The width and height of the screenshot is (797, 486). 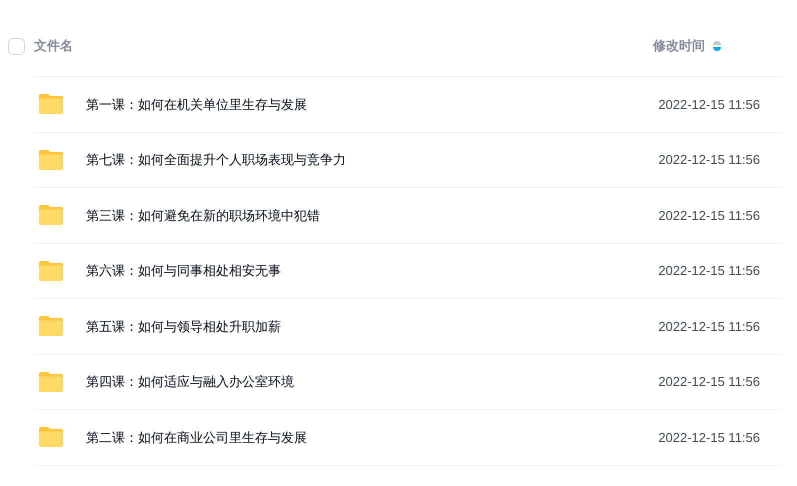 I want to click on file-name: 第一课：如何在机关单位里生存与发展, so click(x=196, y=104).